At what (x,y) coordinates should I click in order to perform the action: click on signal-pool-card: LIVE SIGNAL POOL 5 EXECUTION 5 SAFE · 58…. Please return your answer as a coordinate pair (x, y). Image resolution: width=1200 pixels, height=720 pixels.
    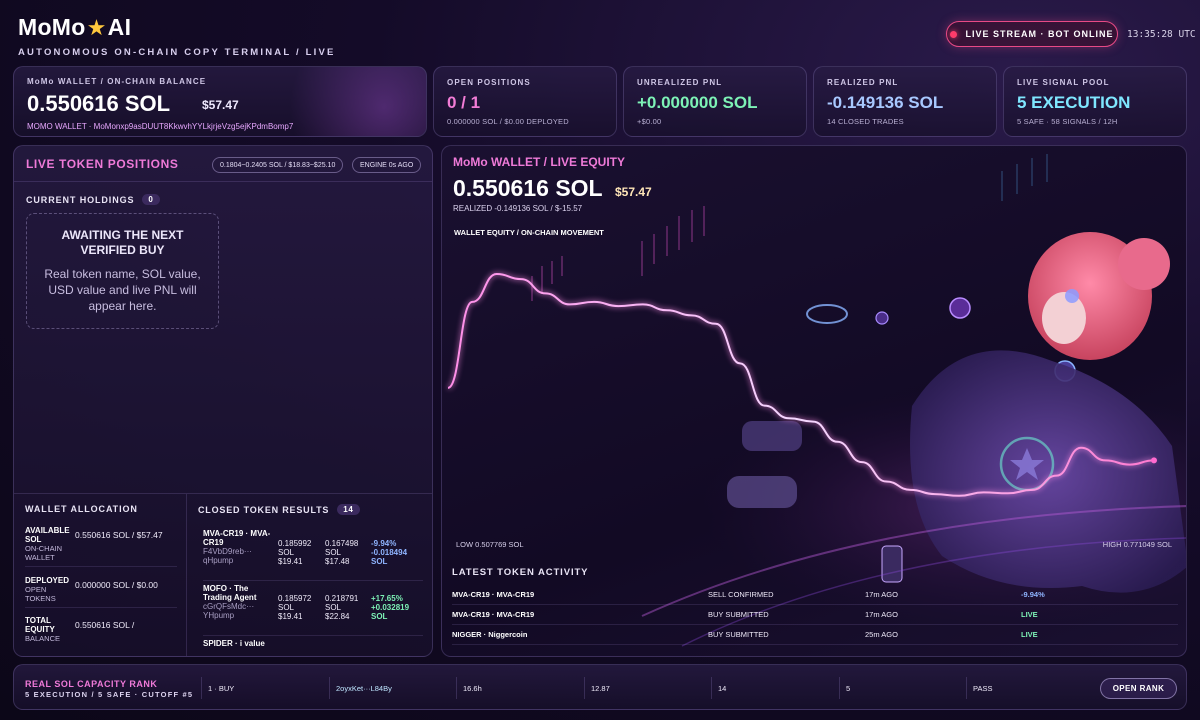
    Looking at the image, I should click on (1095, 101).